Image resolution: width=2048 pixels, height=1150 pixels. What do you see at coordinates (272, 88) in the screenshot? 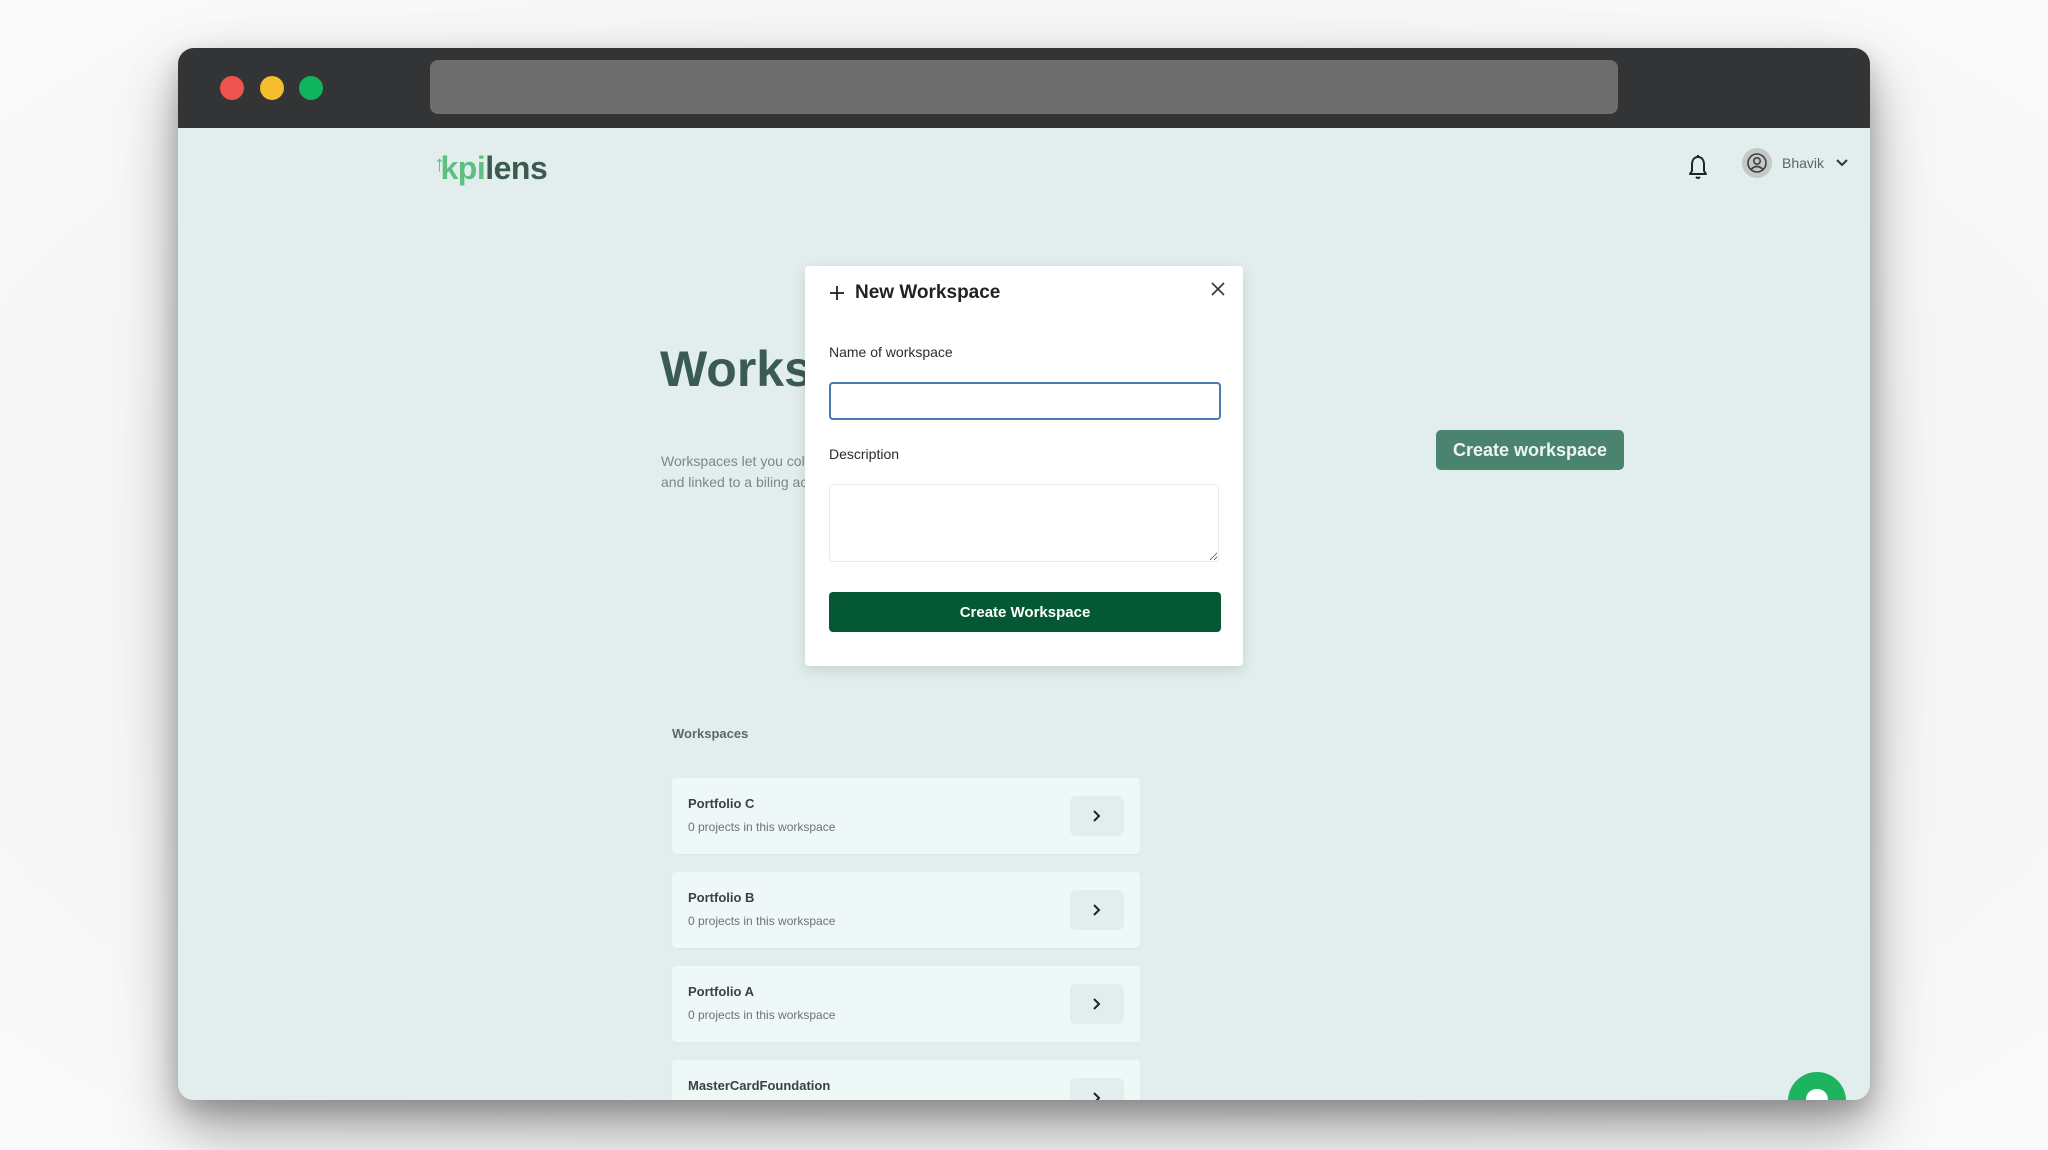
I see `minimize-window-button` at bounding box center [272, 88].